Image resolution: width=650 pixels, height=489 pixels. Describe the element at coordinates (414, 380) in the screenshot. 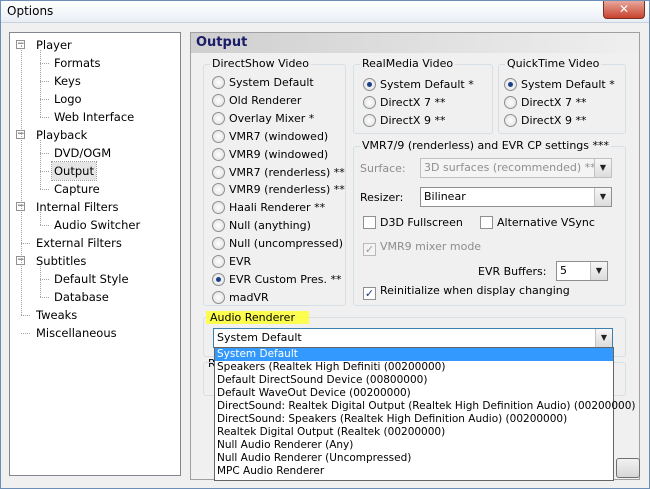

I see `dropdown-option: Default DirectSound Device (00800000)` at that location.